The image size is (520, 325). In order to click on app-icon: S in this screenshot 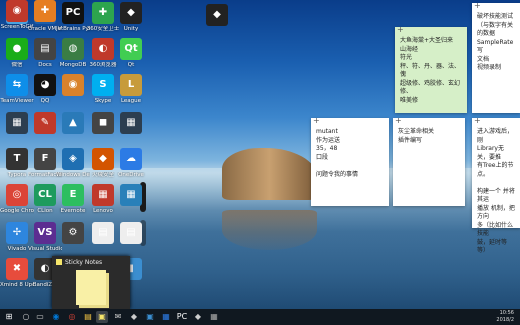, I will do `click(103, 85)`.